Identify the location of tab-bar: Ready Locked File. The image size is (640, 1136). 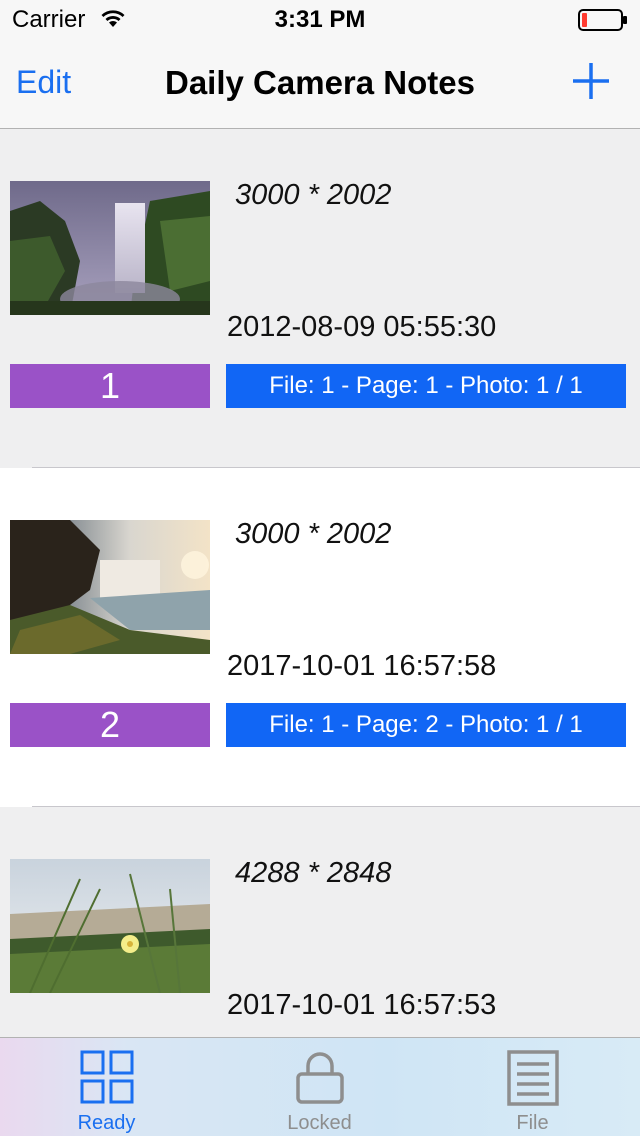
(320, 1086).